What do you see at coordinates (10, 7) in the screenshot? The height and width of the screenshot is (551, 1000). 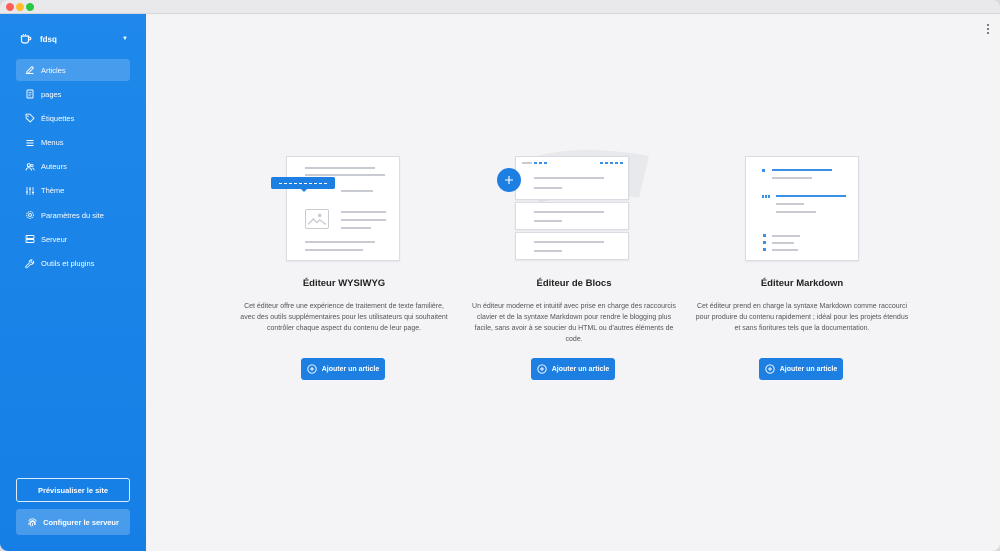 I see `close-window-button` at bounding box center [10, 7].